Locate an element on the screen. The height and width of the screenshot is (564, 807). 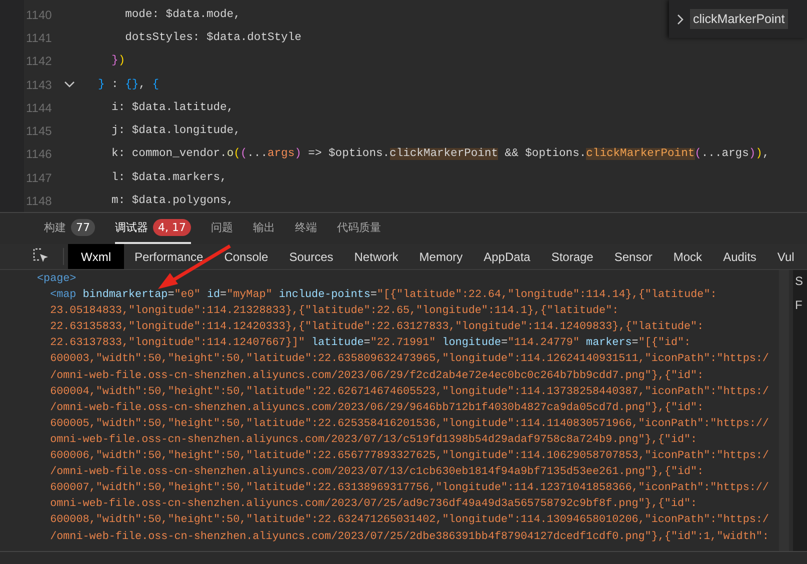
wxml-line: omni-web-file.oss-cn-shenzhen.aliyuncs.com/2023/07/25/ad9c736df49a49d3a565758792c9bf8f.png"},{"id": is located at coordinates (373, 505).